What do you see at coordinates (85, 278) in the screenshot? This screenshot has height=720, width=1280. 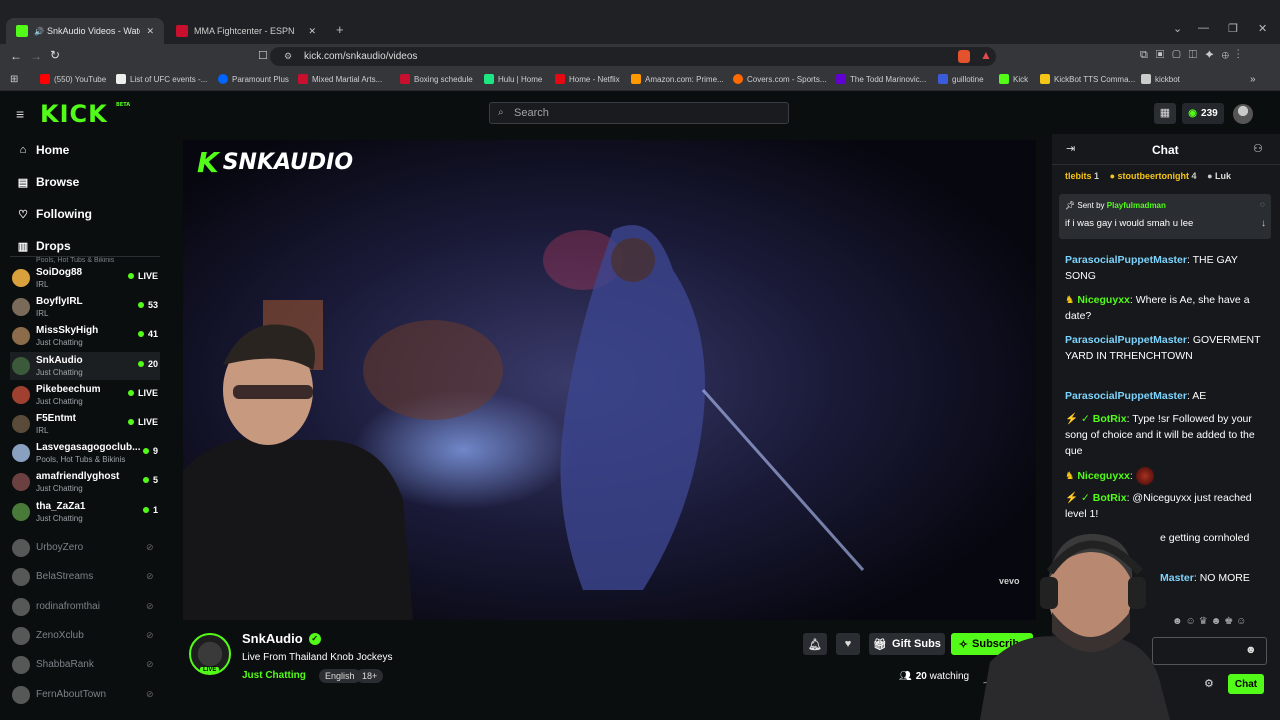 I see `sidebar-channel: SoiDog88 IRL LIVE` at bounding box center [85, 278].